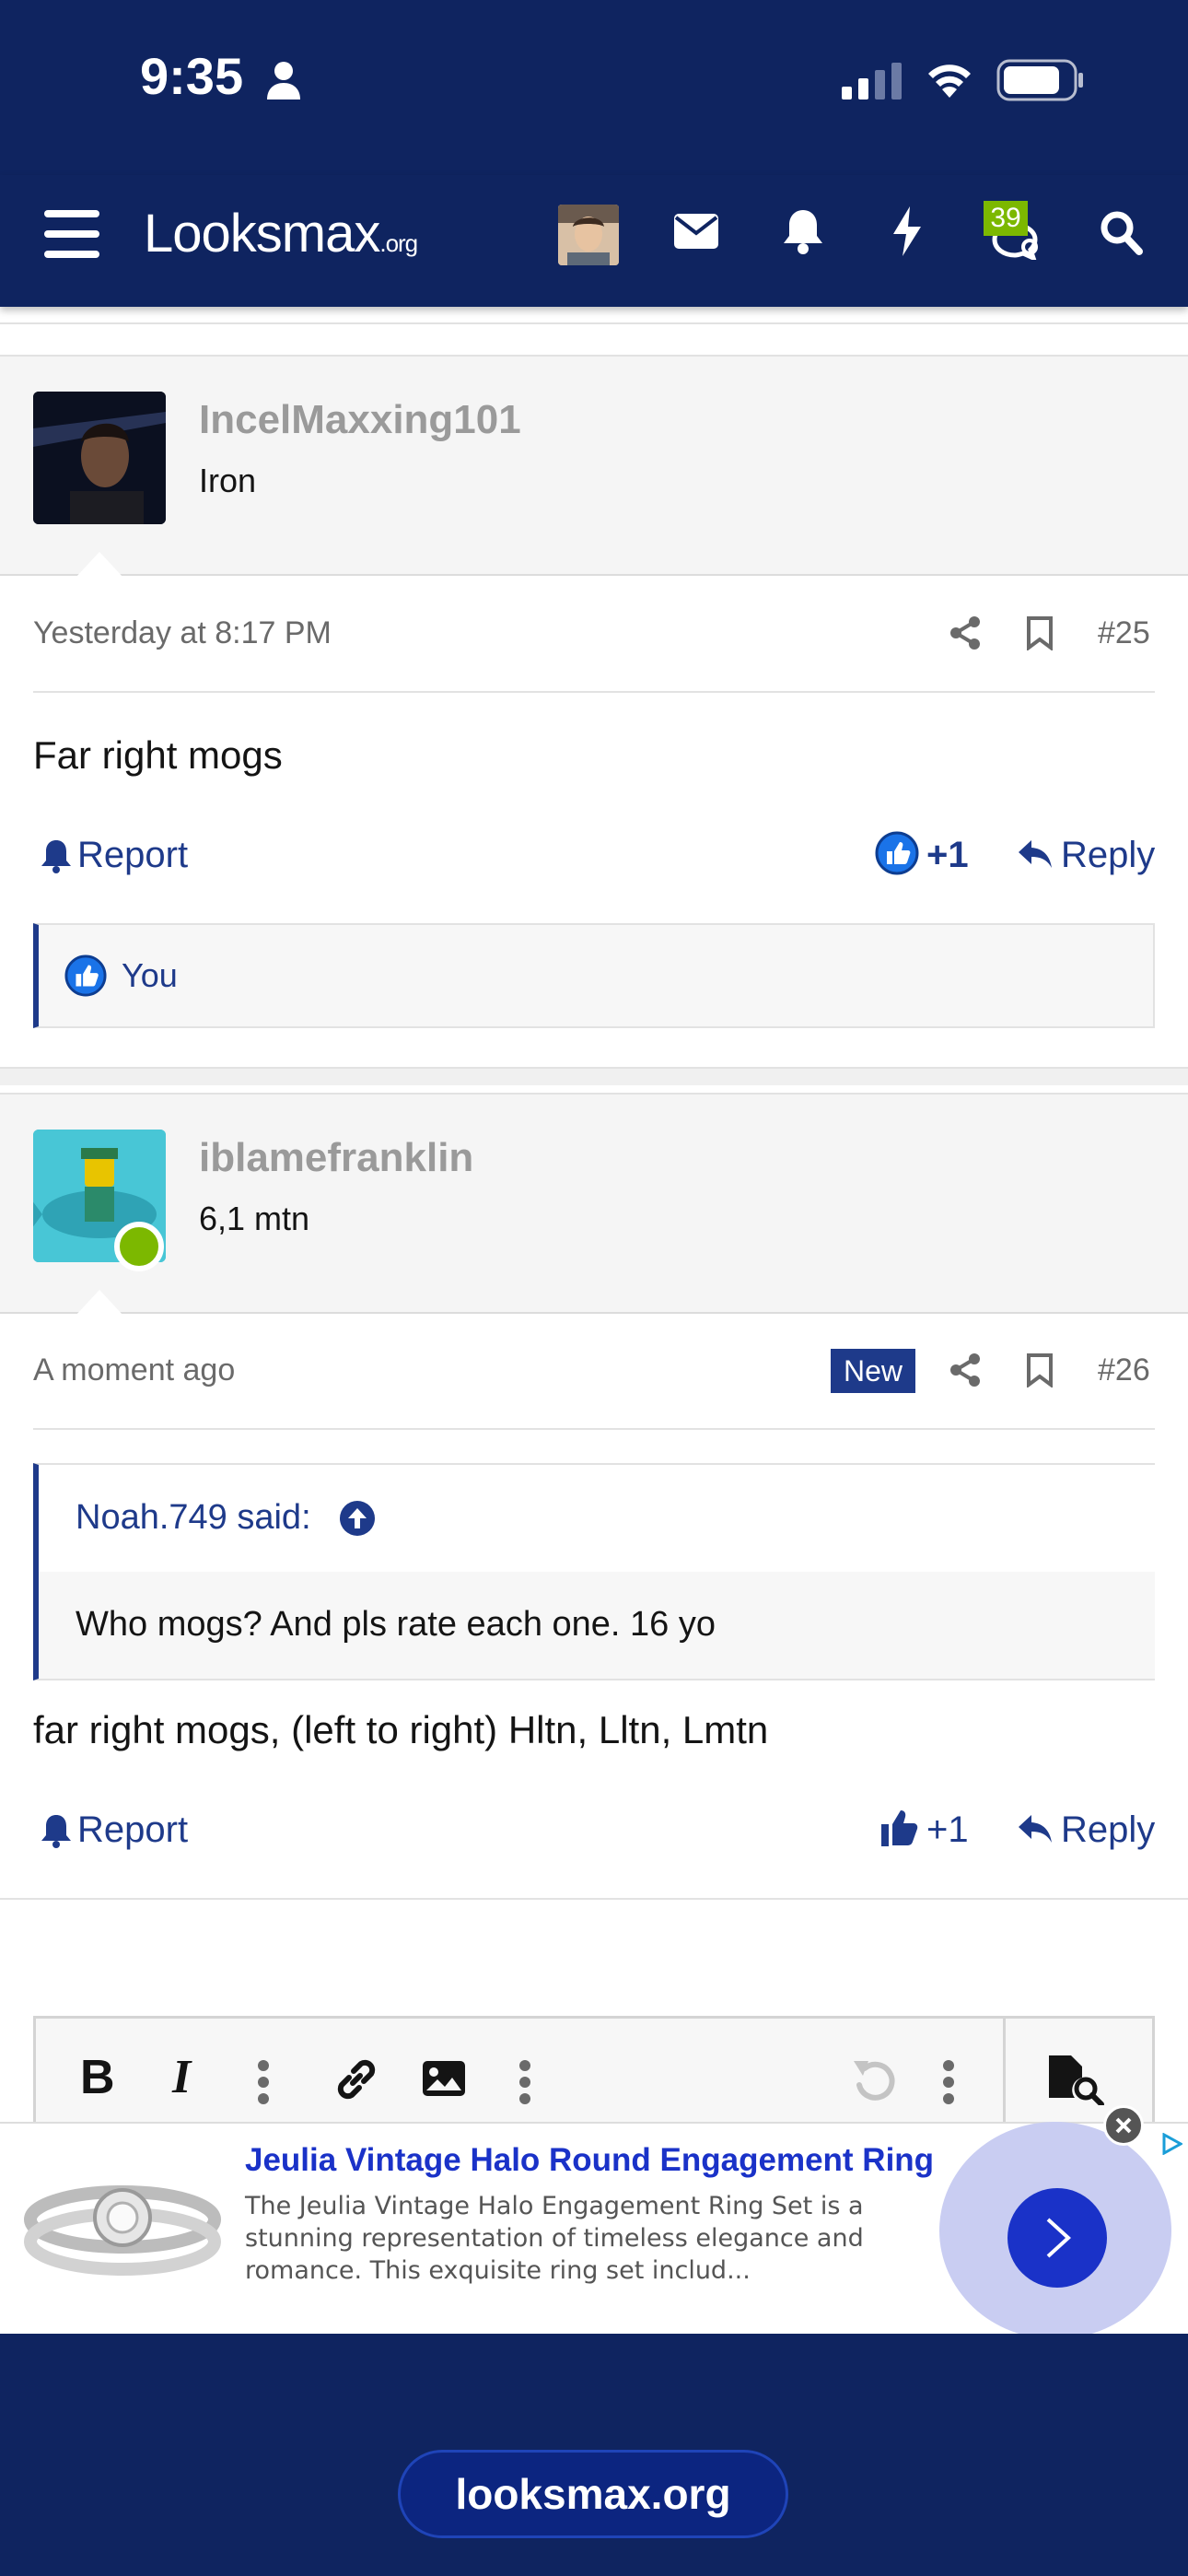  I want to click on logo-suffix: .org, so click(398, 243).